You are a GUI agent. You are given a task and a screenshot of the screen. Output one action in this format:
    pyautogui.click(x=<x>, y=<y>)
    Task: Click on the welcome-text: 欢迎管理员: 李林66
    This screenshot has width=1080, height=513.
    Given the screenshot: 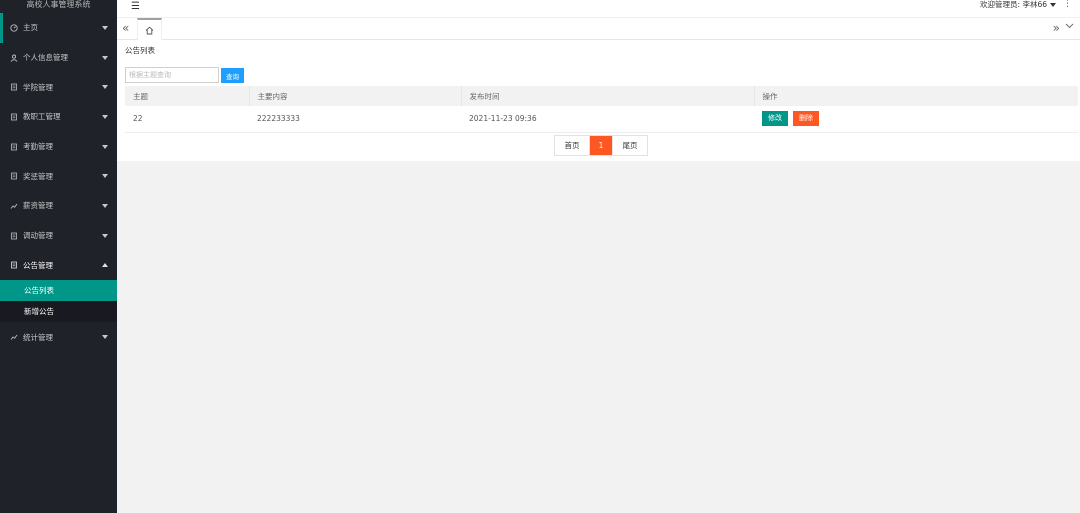 What is the action you would take?
    pyautogui.click(x=1013, y=4)
    